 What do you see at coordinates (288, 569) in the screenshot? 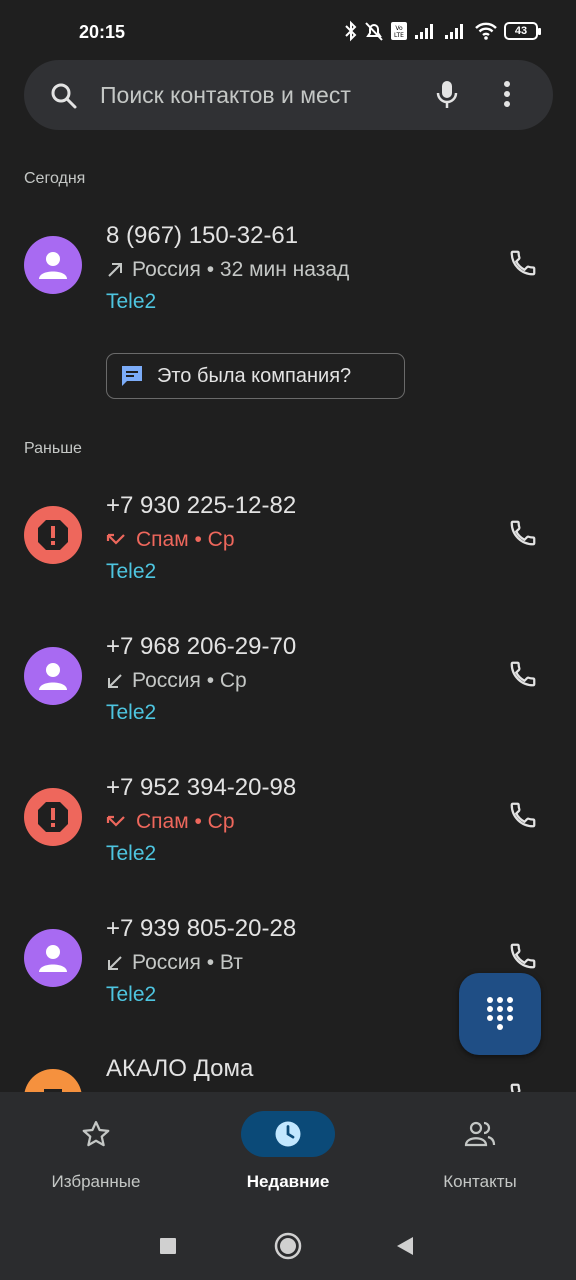
I see `call-row: +7 930 225-12-82 Спам • Ср Tele2` at bounding box center [288, 569].